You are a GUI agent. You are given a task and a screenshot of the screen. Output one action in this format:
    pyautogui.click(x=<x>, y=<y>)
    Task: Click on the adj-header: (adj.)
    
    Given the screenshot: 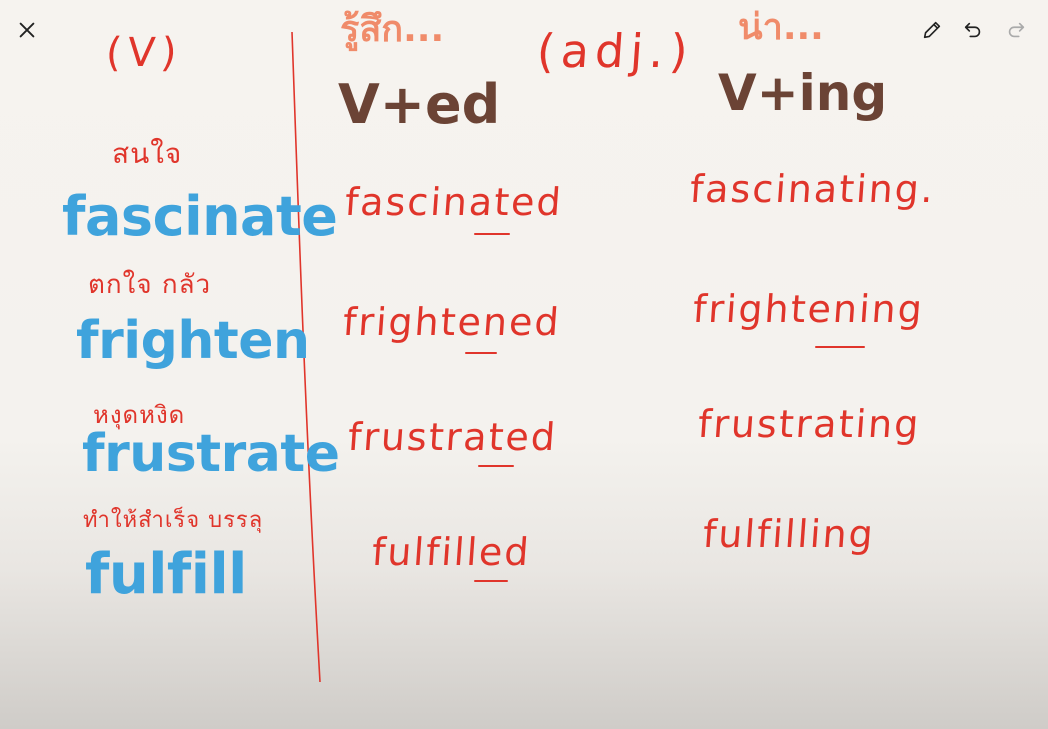 What is the action you would take?
    pyautogui.click(x=615, y=51)
    